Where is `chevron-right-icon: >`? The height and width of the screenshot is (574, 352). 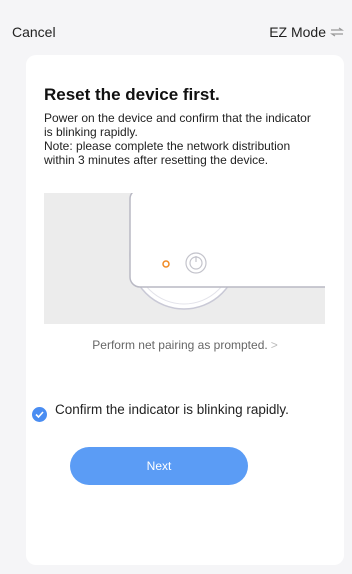 chevron-right-icon: > is located at coordinates (274, 345).